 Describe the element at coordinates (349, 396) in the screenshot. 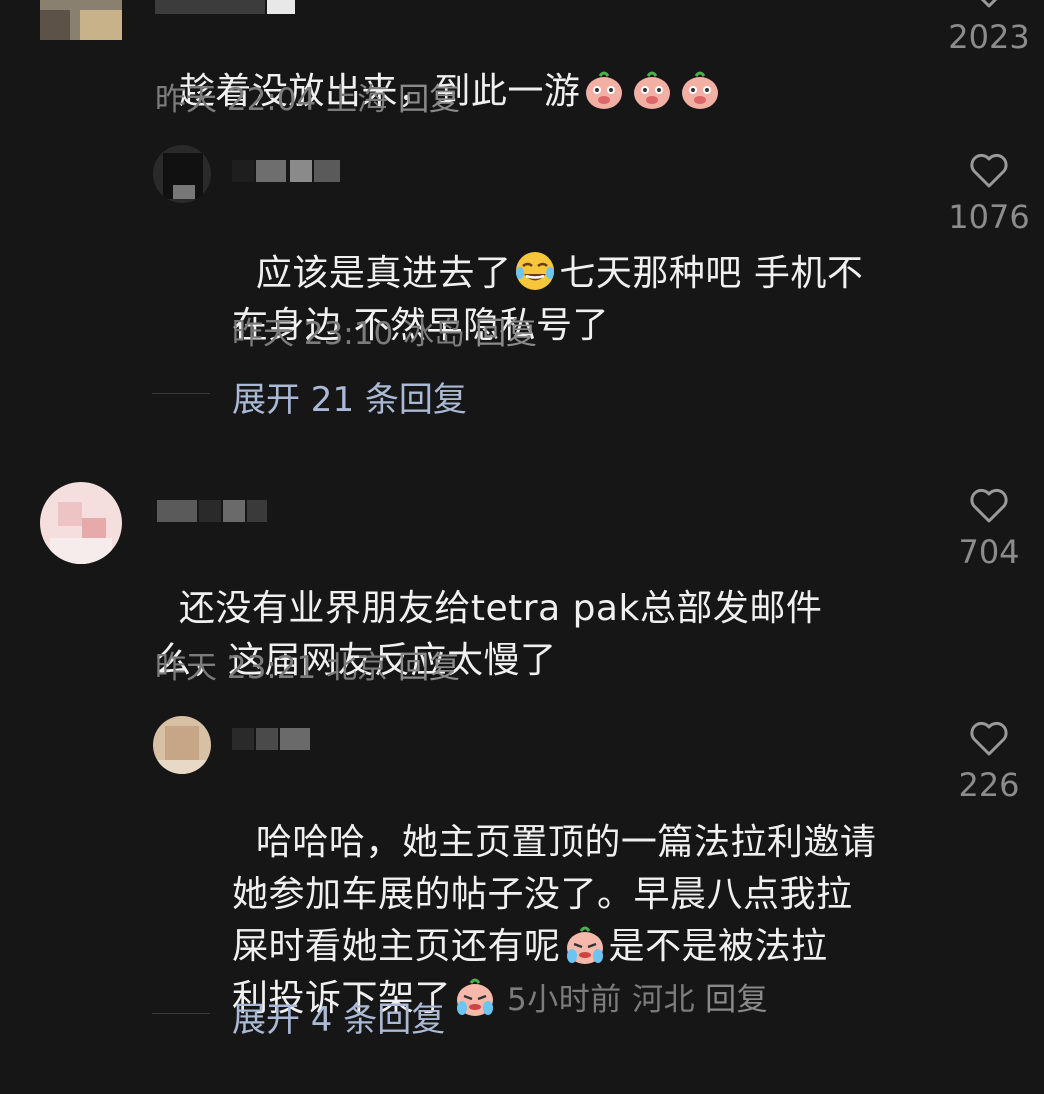

I see `expand-replies-button: 展开 21 条回复` at that location.